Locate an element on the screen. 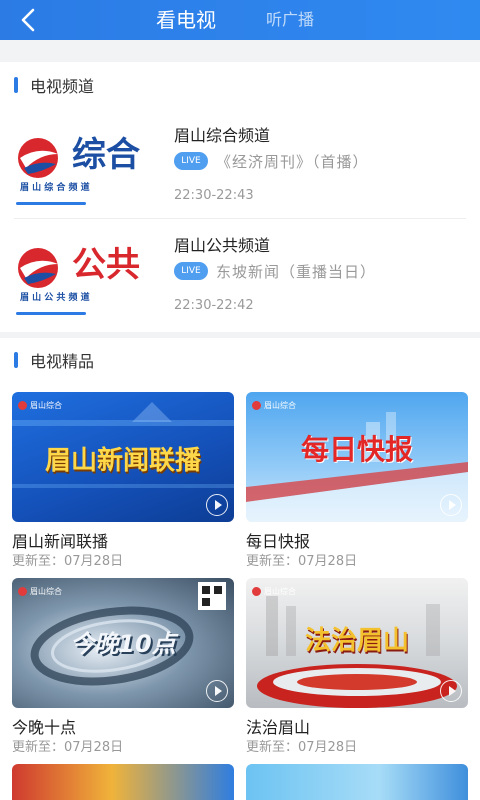  logo-sub-text: 眉 山 综 合 频 道 is located at coordinates (55, 187).